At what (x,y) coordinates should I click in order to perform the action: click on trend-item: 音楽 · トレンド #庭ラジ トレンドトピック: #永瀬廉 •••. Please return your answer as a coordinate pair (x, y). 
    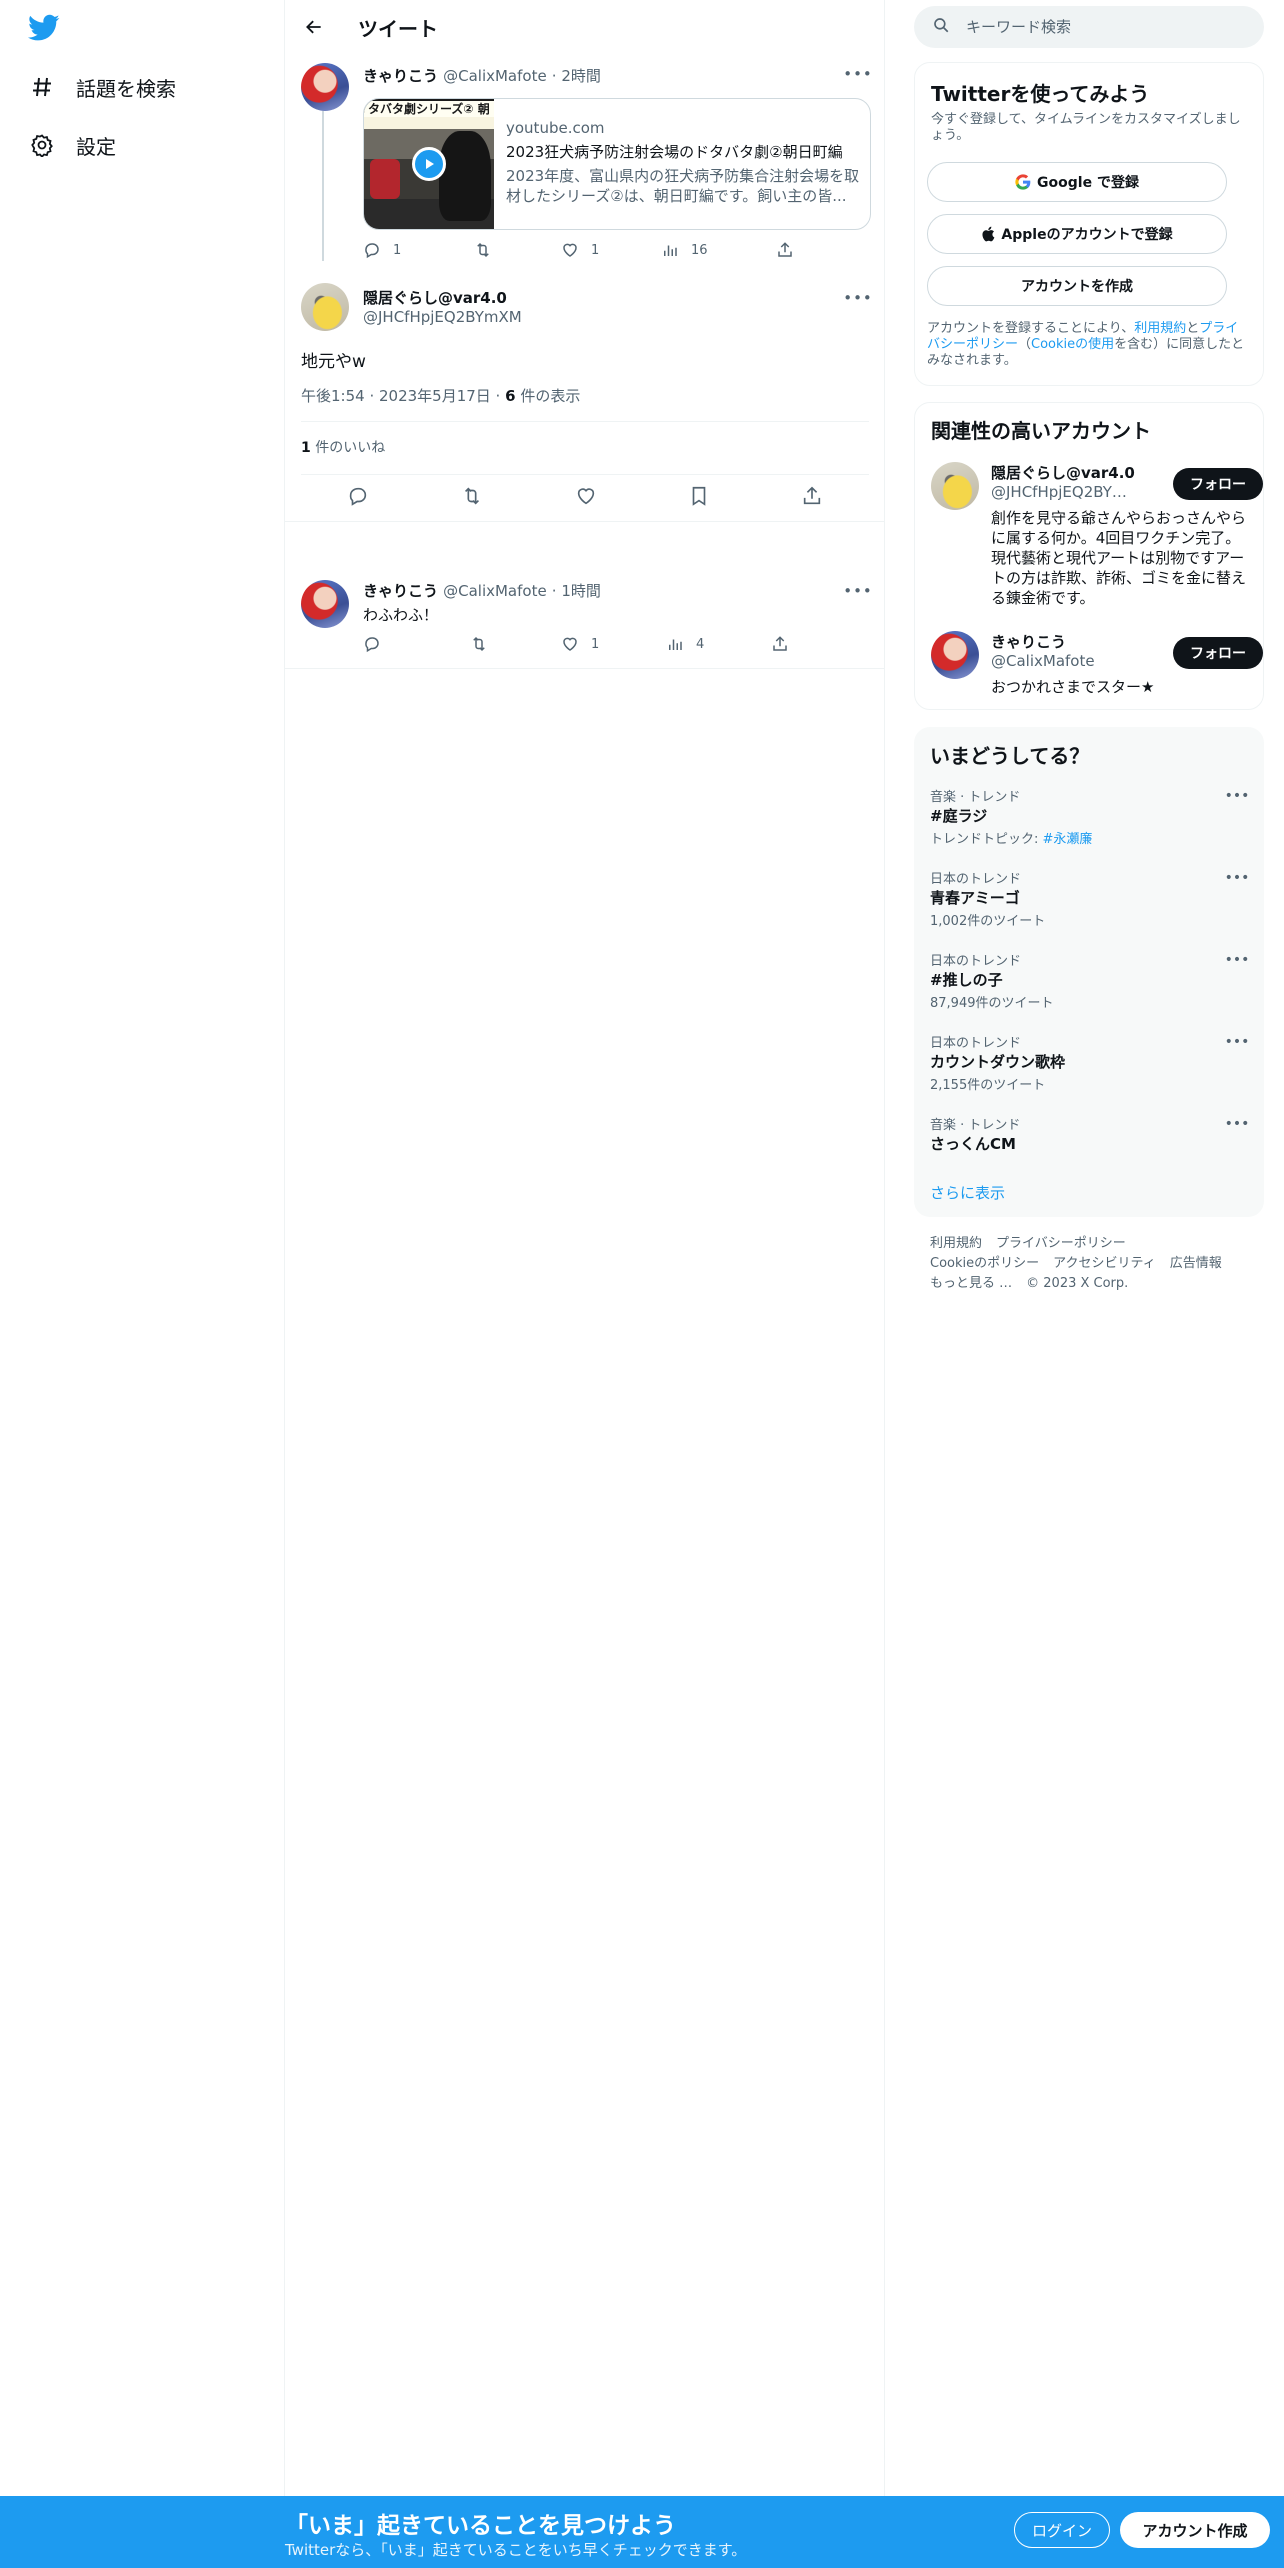
    Looking at the image, I should click on (1090, 824).